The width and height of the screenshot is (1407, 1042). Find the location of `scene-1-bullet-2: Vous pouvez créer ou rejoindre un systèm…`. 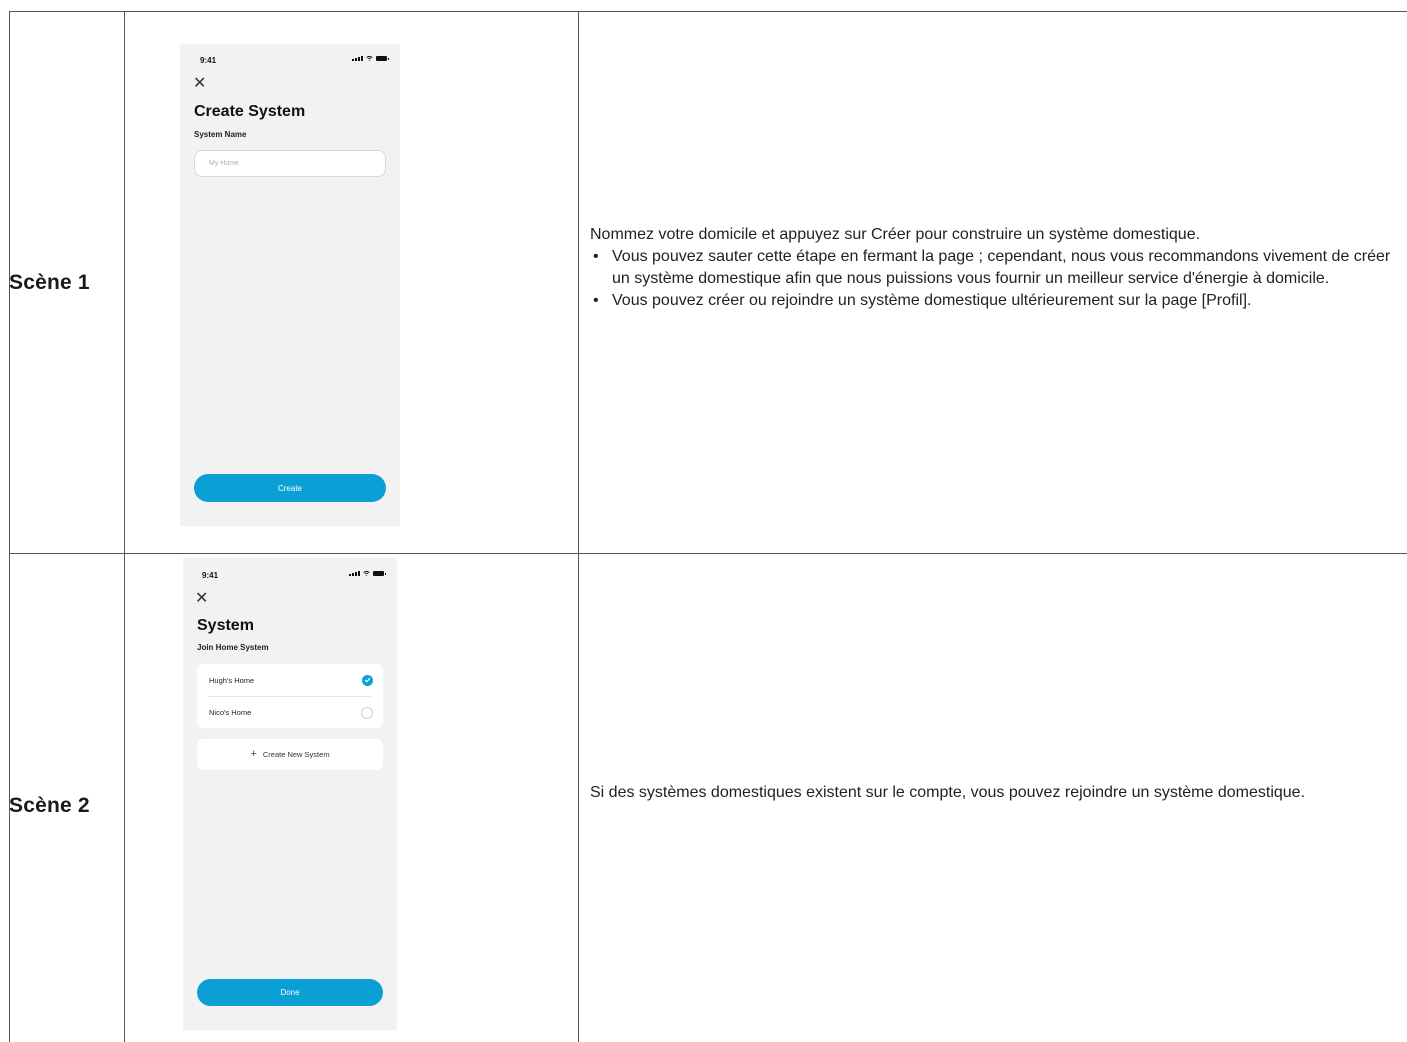

scene-1-bullet-2: Vous pouvez créer ou rejoindre un systèm… is located at coordinates (995, 301).